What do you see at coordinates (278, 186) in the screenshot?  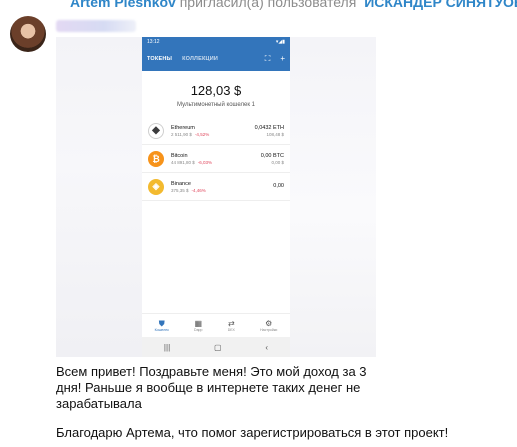 I see `token-amount: 0,00` at bounding box center [278, 186].